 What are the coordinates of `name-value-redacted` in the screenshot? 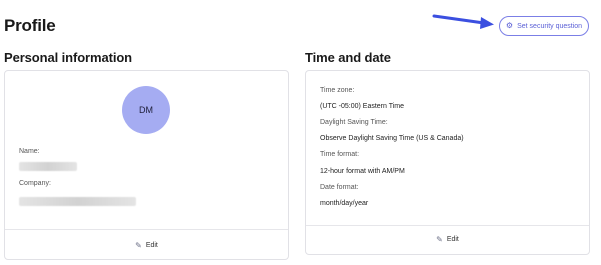 It's located at (48, 166).